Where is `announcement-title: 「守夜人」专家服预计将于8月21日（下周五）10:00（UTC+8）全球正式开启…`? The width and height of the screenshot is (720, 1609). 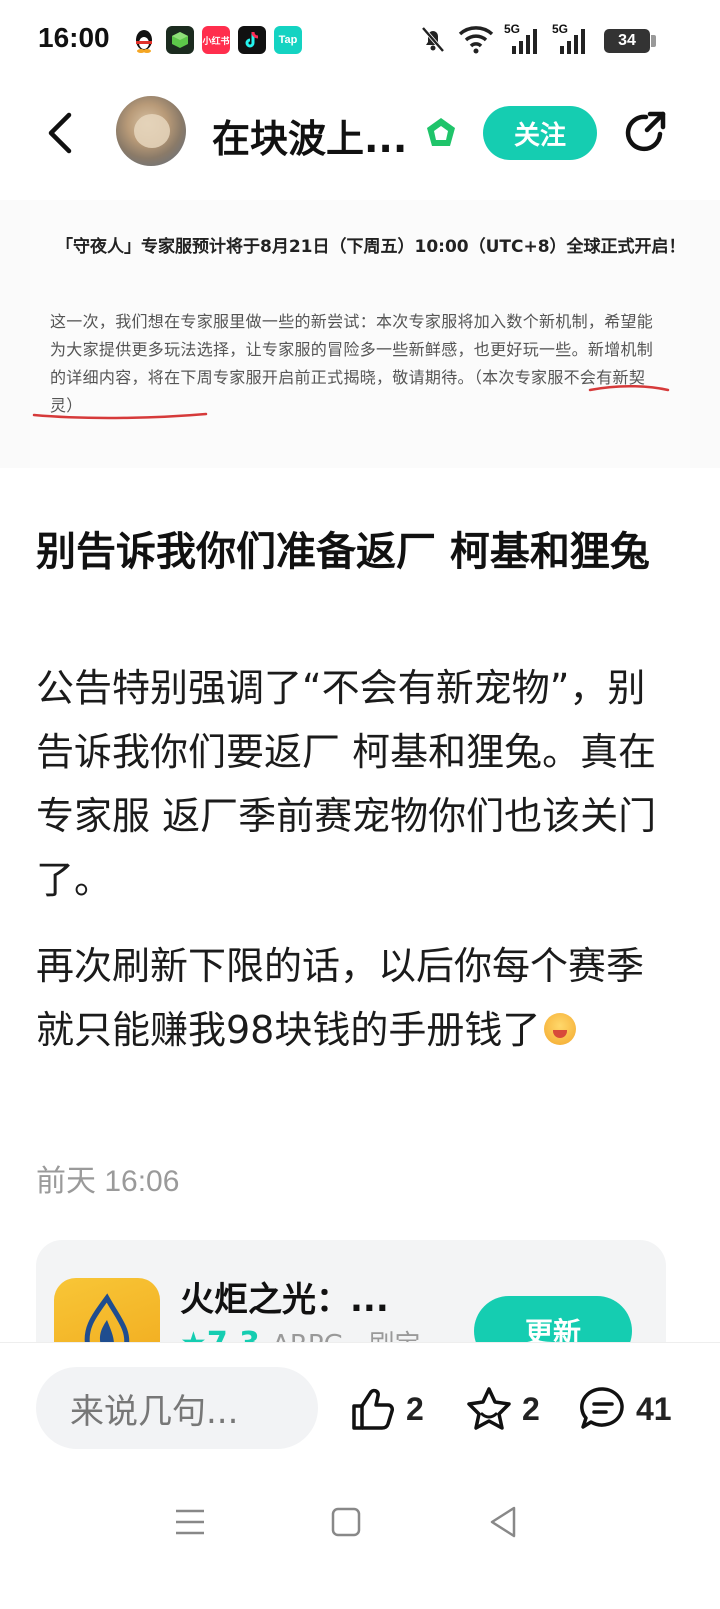 announcement-title: 「守夜人」专家服预计将于8月21日（下周五）10:00（UTC+8）全球正式开启… is located at coordinates (371, 247).